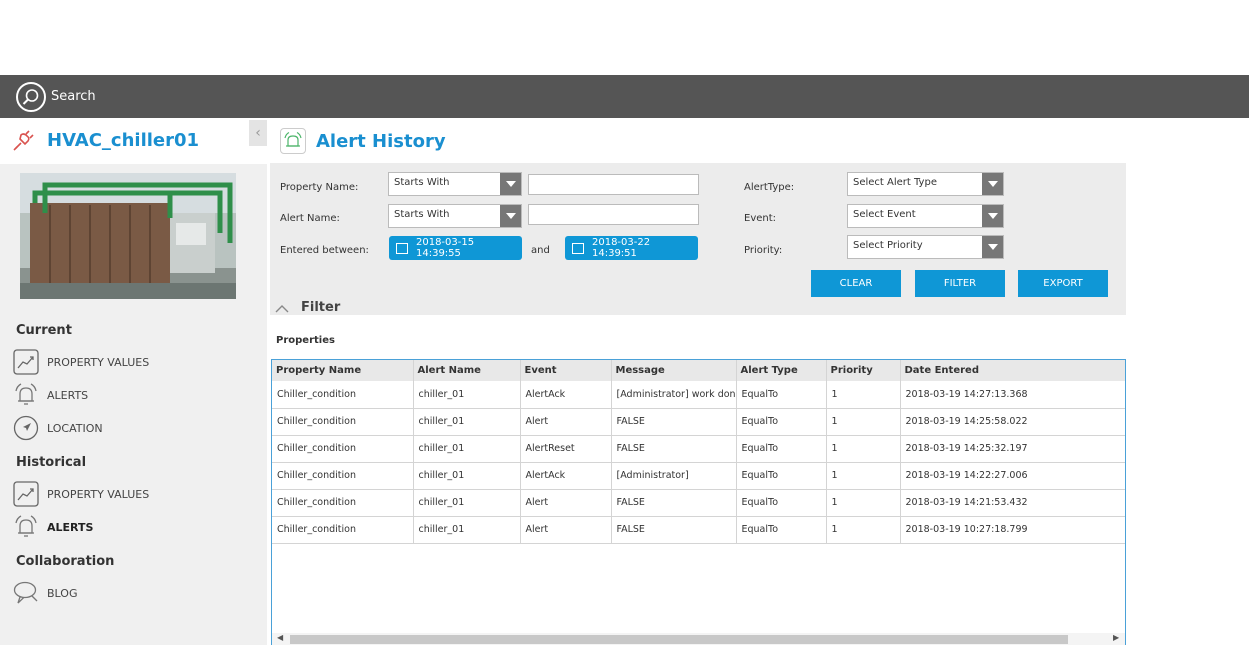  What do you see at coordinates (566, 449) in the screenshot?
I see `table-cell: AlertReset` at bounding box center [566, 449].